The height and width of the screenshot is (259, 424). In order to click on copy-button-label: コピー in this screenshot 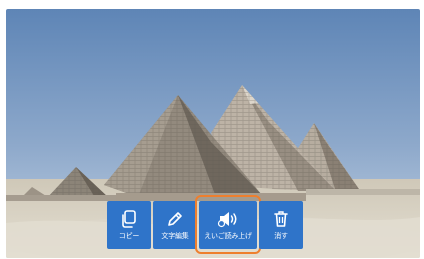, I will do `click(129, 236)`.